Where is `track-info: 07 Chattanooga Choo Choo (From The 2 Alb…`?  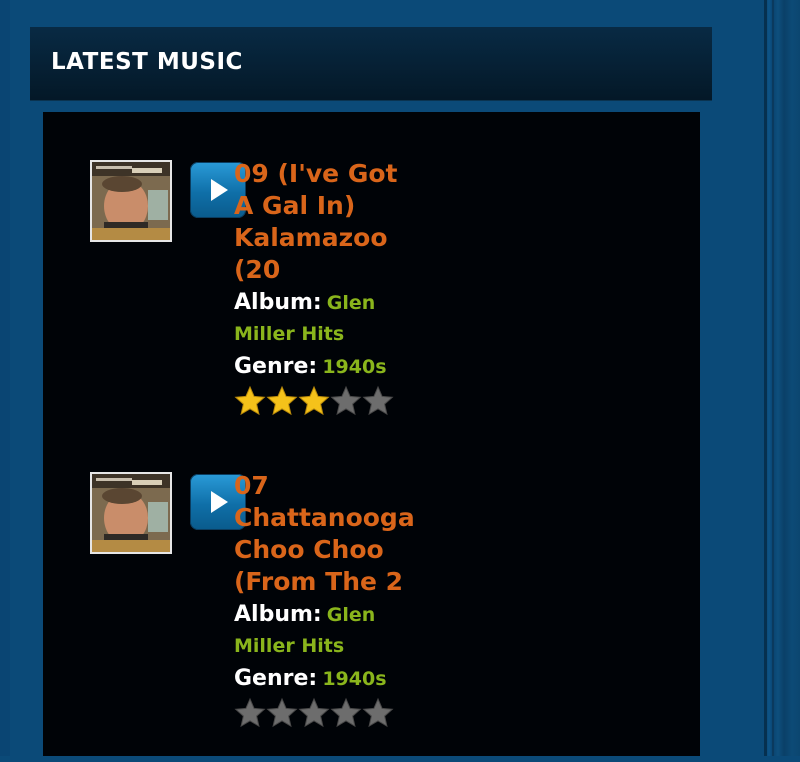
track-info: 07 Chattanooga Choo Choo (From The 2 Alb… is located at coordinates (334, 600).